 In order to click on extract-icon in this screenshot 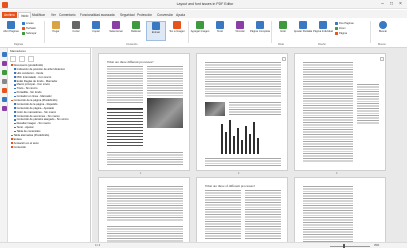, I will do `click(156, 26)`.